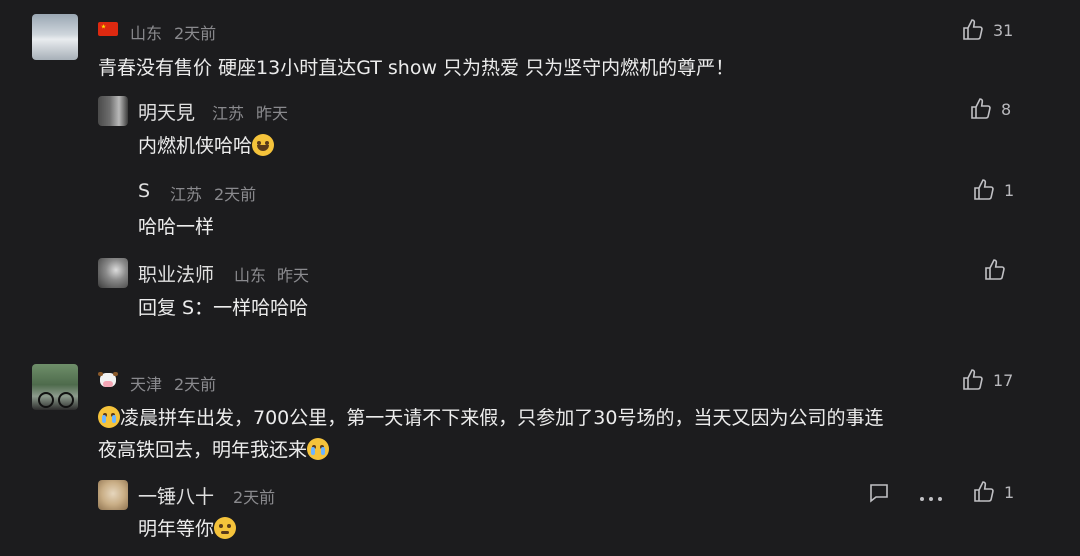 This screenshot has width=1080, height=556. I want to click on reply-author: S, so click(144, 191).